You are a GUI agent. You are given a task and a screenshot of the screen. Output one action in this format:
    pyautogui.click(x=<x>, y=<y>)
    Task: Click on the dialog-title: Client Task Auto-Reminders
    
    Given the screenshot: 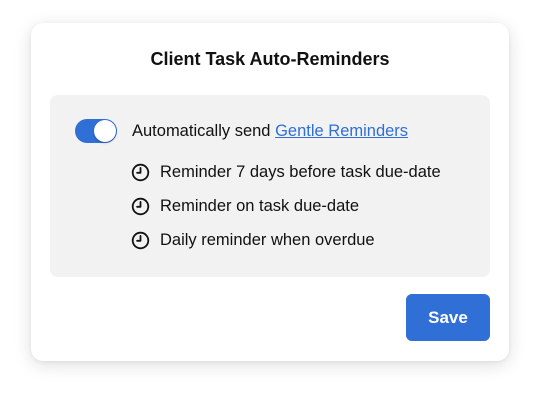 What is the action you would take?
    pyautogui.click(x=270, y=59)
    